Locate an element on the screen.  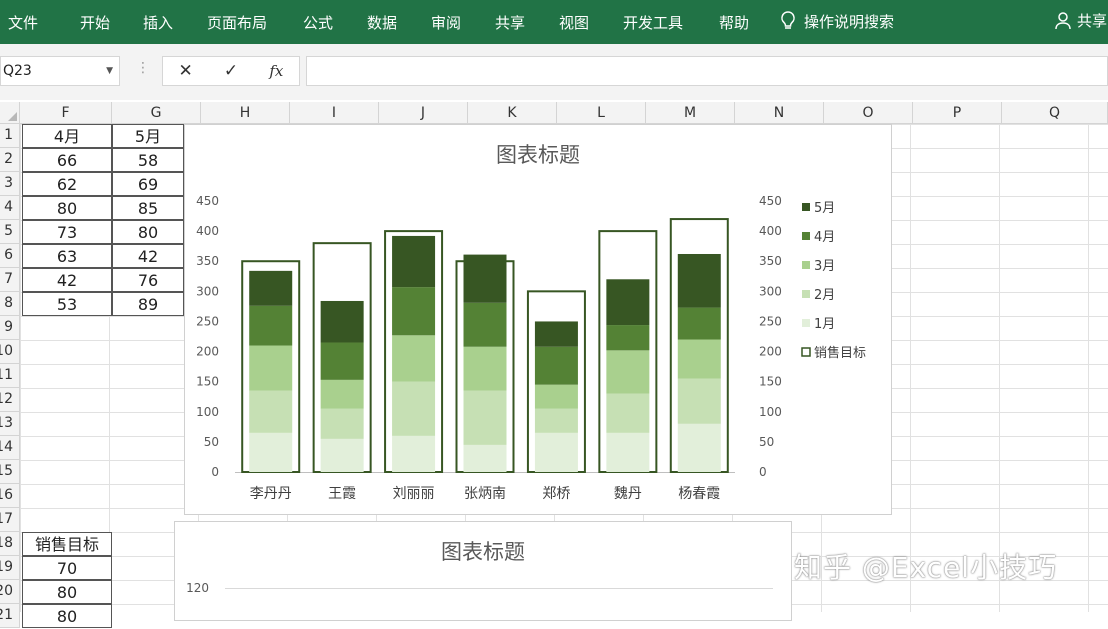
ribbon-tab: 审阅 is located at coordinates (446, 22).